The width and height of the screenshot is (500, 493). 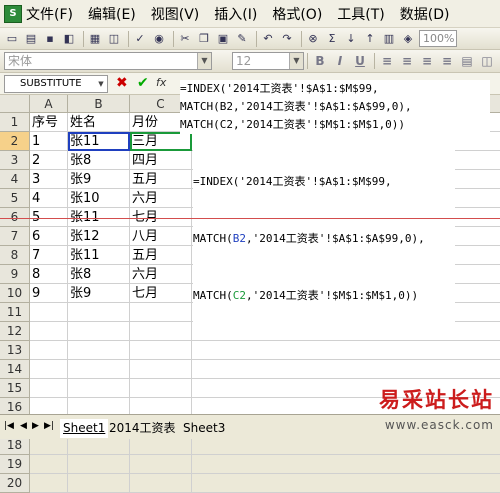 I want to click on menu-view: 视图(V), so click(x=175, y=14).